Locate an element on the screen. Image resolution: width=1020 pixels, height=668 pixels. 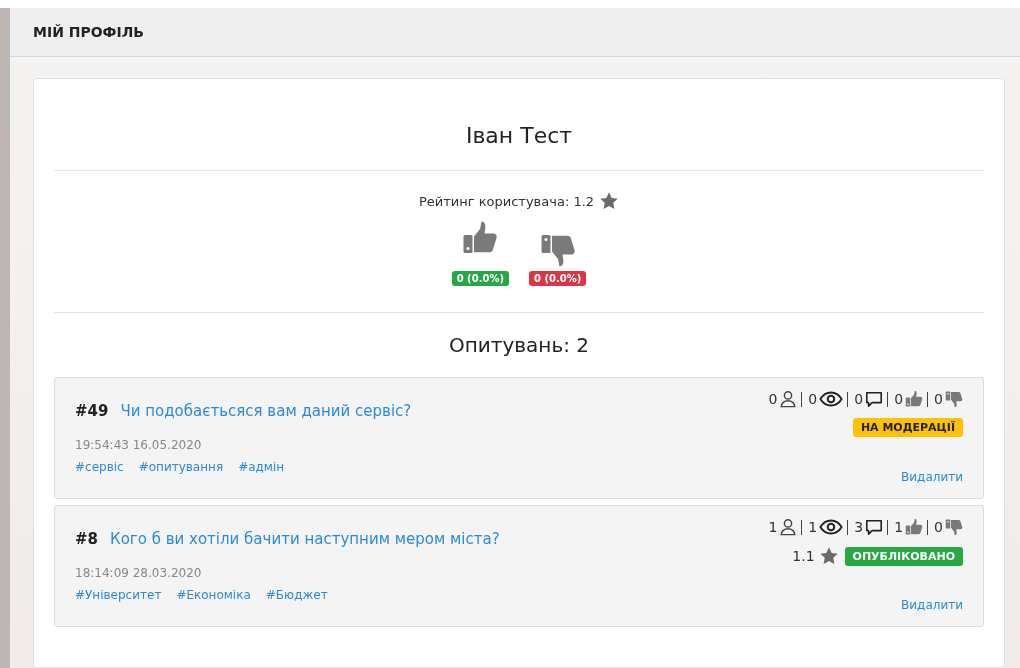
views-count: 1 is located at coordinates (813, 527).